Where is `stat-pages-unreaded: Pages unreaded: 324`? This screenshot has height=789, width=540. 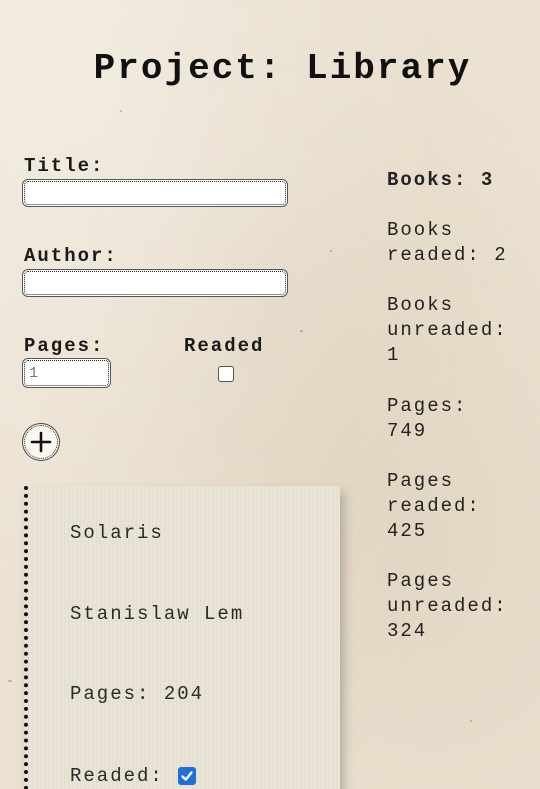
stat-pages-unreaded: Pages unreaded: 324 is located at coordinates (447, 606).